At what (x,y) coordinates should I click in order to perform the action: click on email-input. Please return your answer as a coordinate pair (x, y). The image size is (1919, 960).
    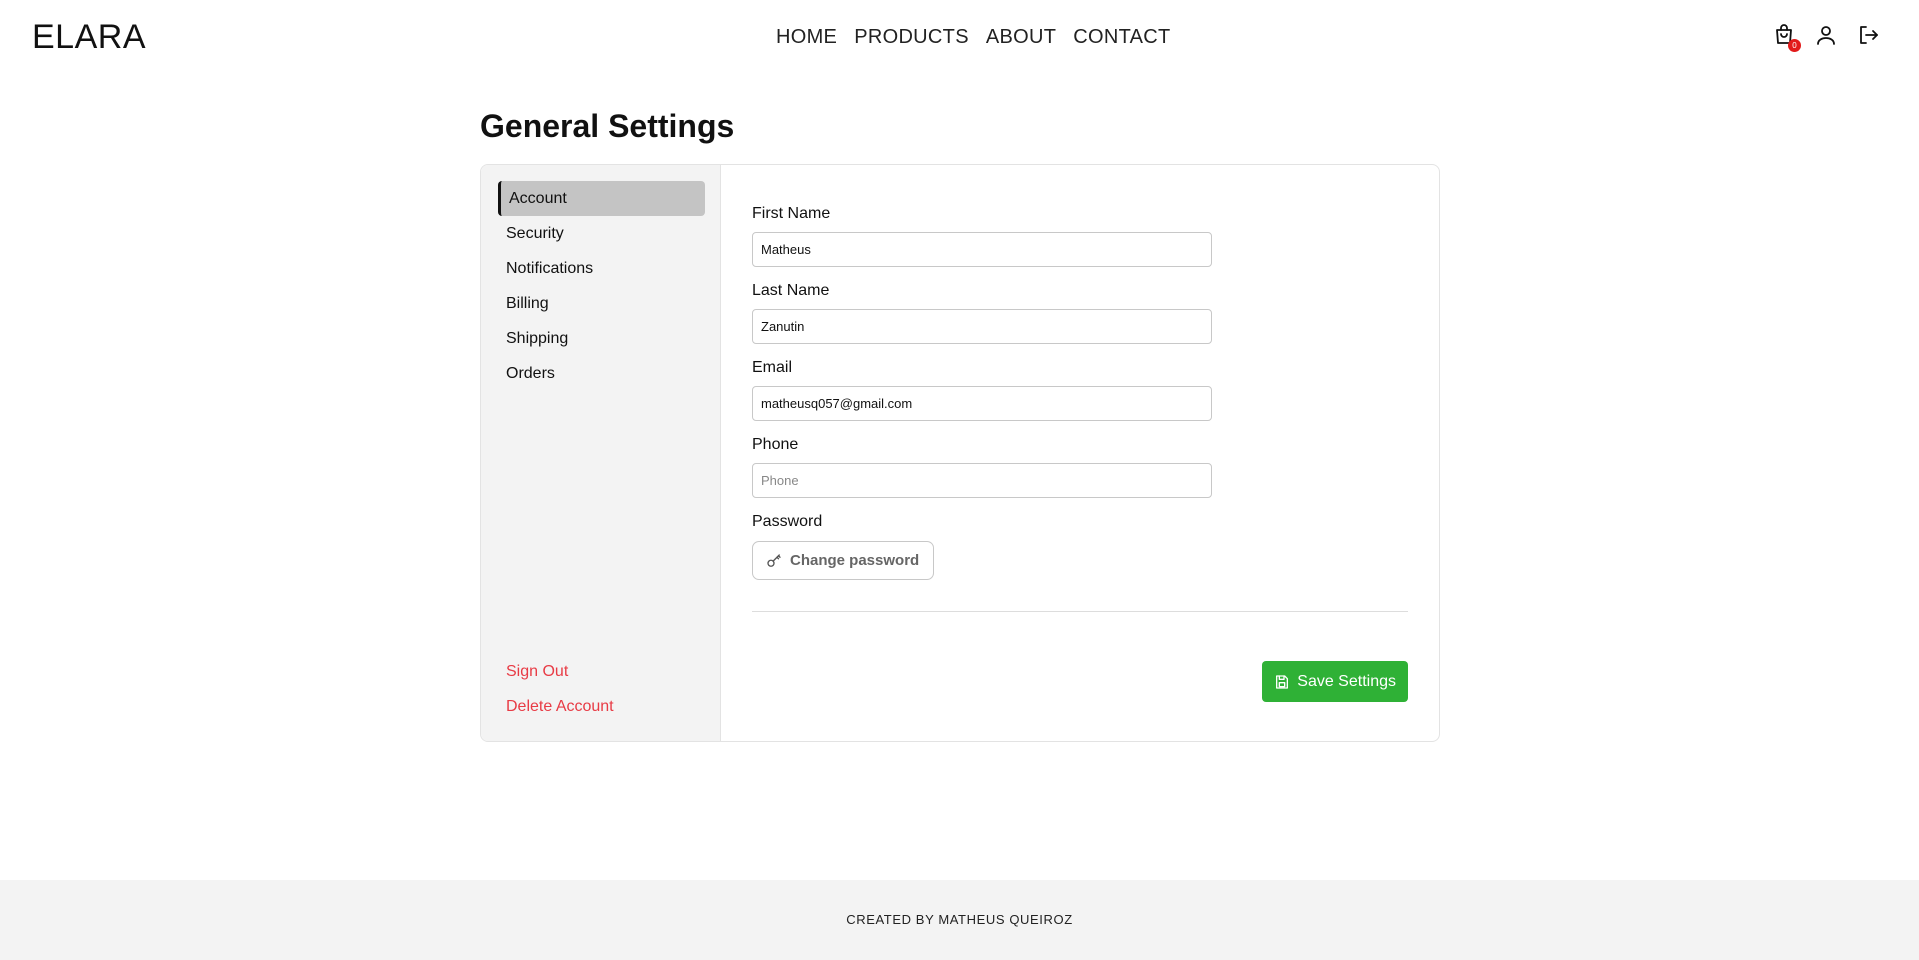
    Looking at the image, I should click on (982, 403).